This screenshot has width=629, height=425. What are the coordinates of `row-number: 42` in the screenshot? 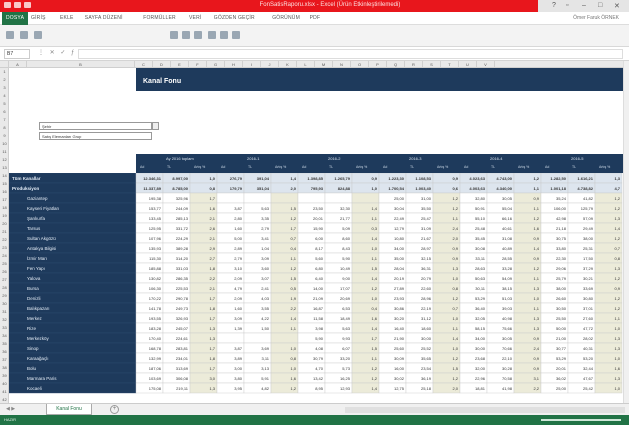 It's located at (4, 399).